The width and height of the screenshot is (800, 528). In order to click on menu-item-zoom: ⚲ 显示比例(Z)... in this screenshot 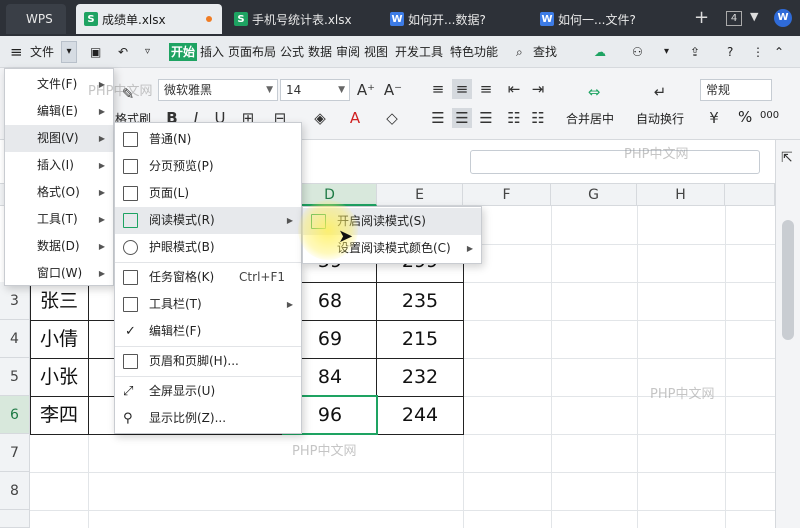, I will do `click(208, 418)`.